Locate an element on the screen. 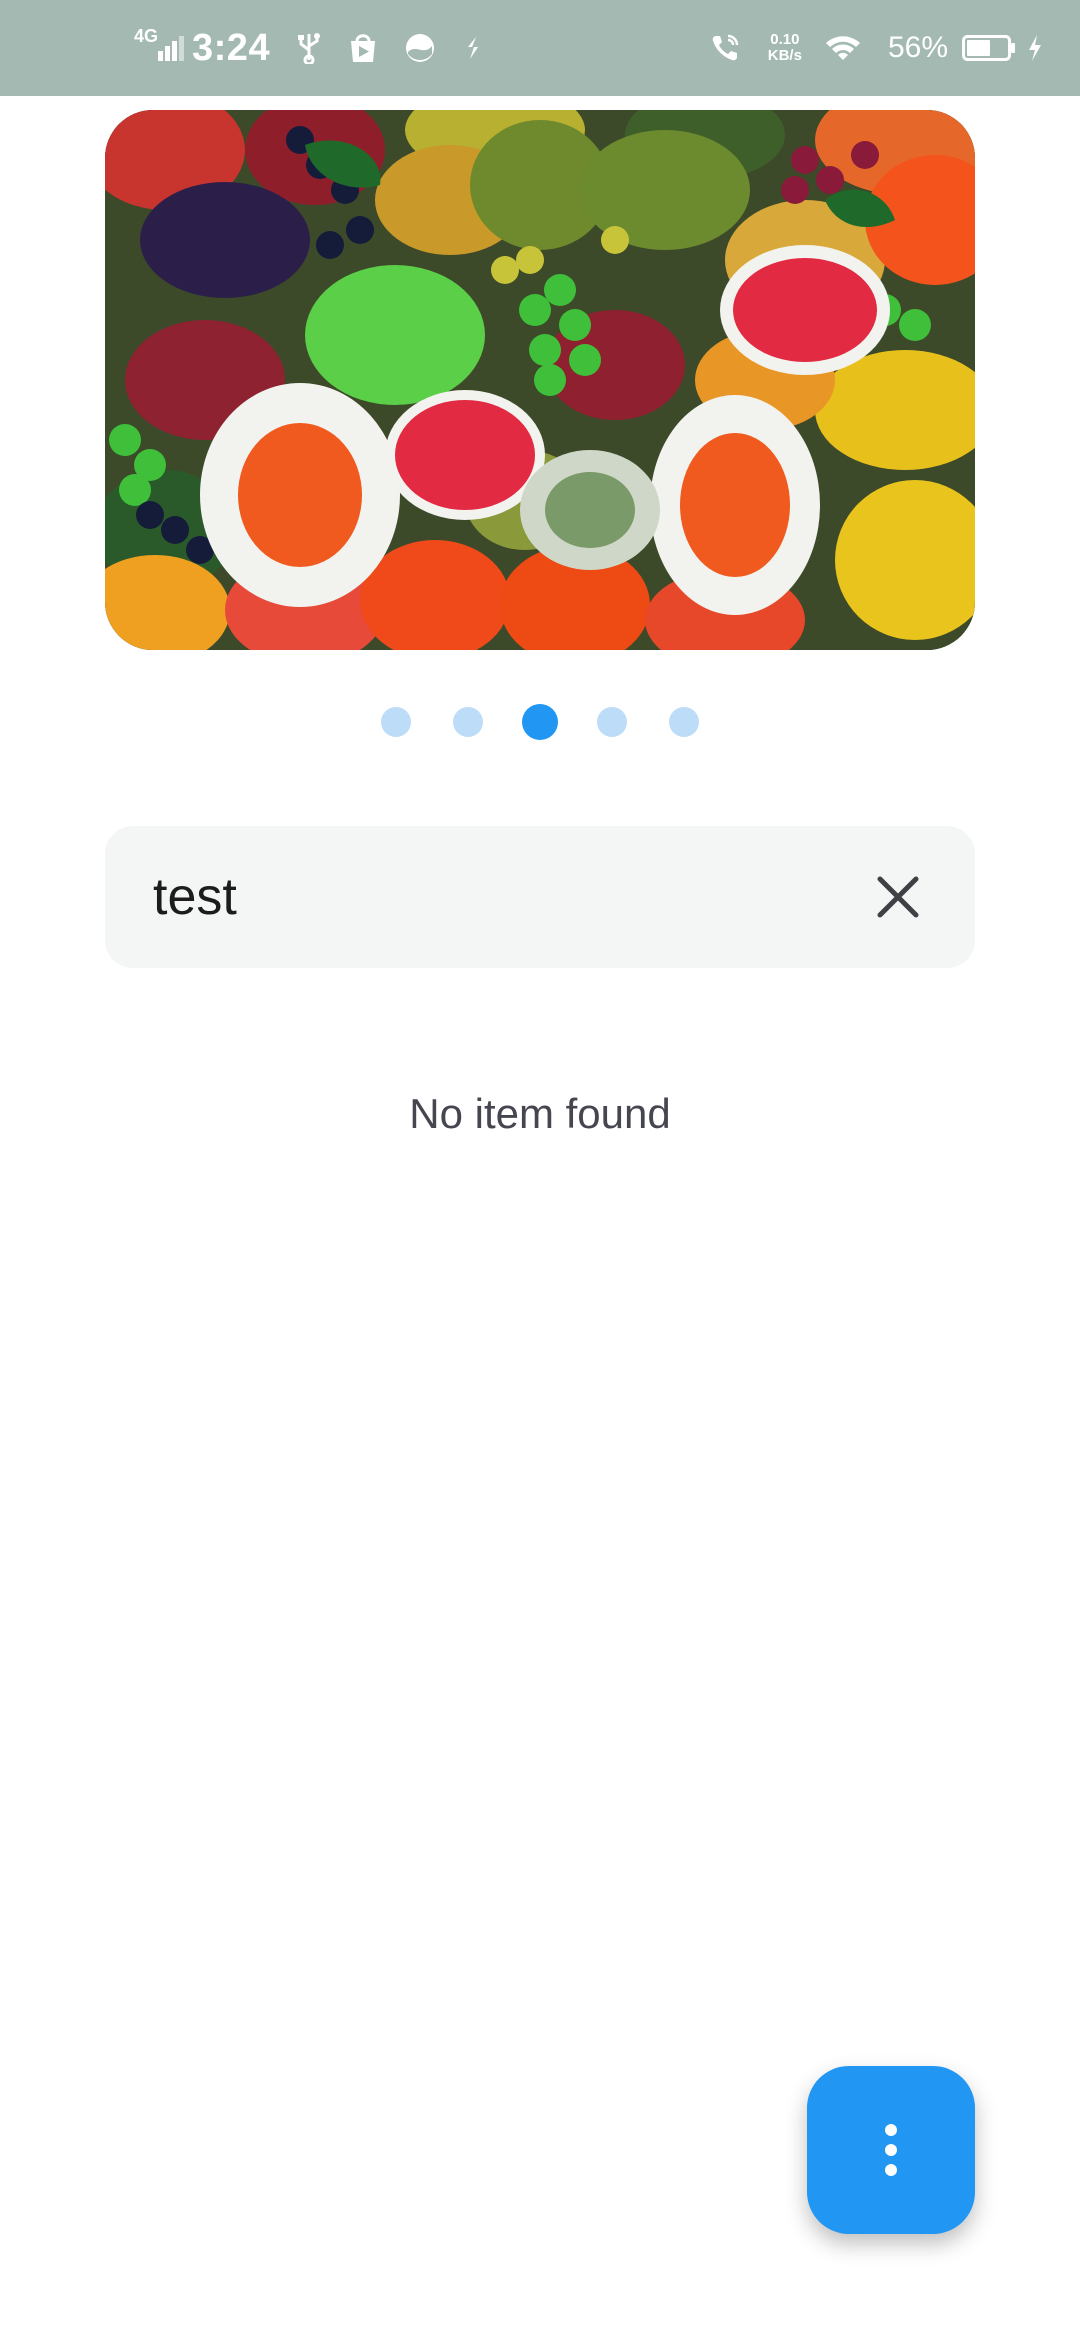 The width and height of the screenshot is (1080, 2340). more-vertical-icon is located at coordinates (891, 2150).